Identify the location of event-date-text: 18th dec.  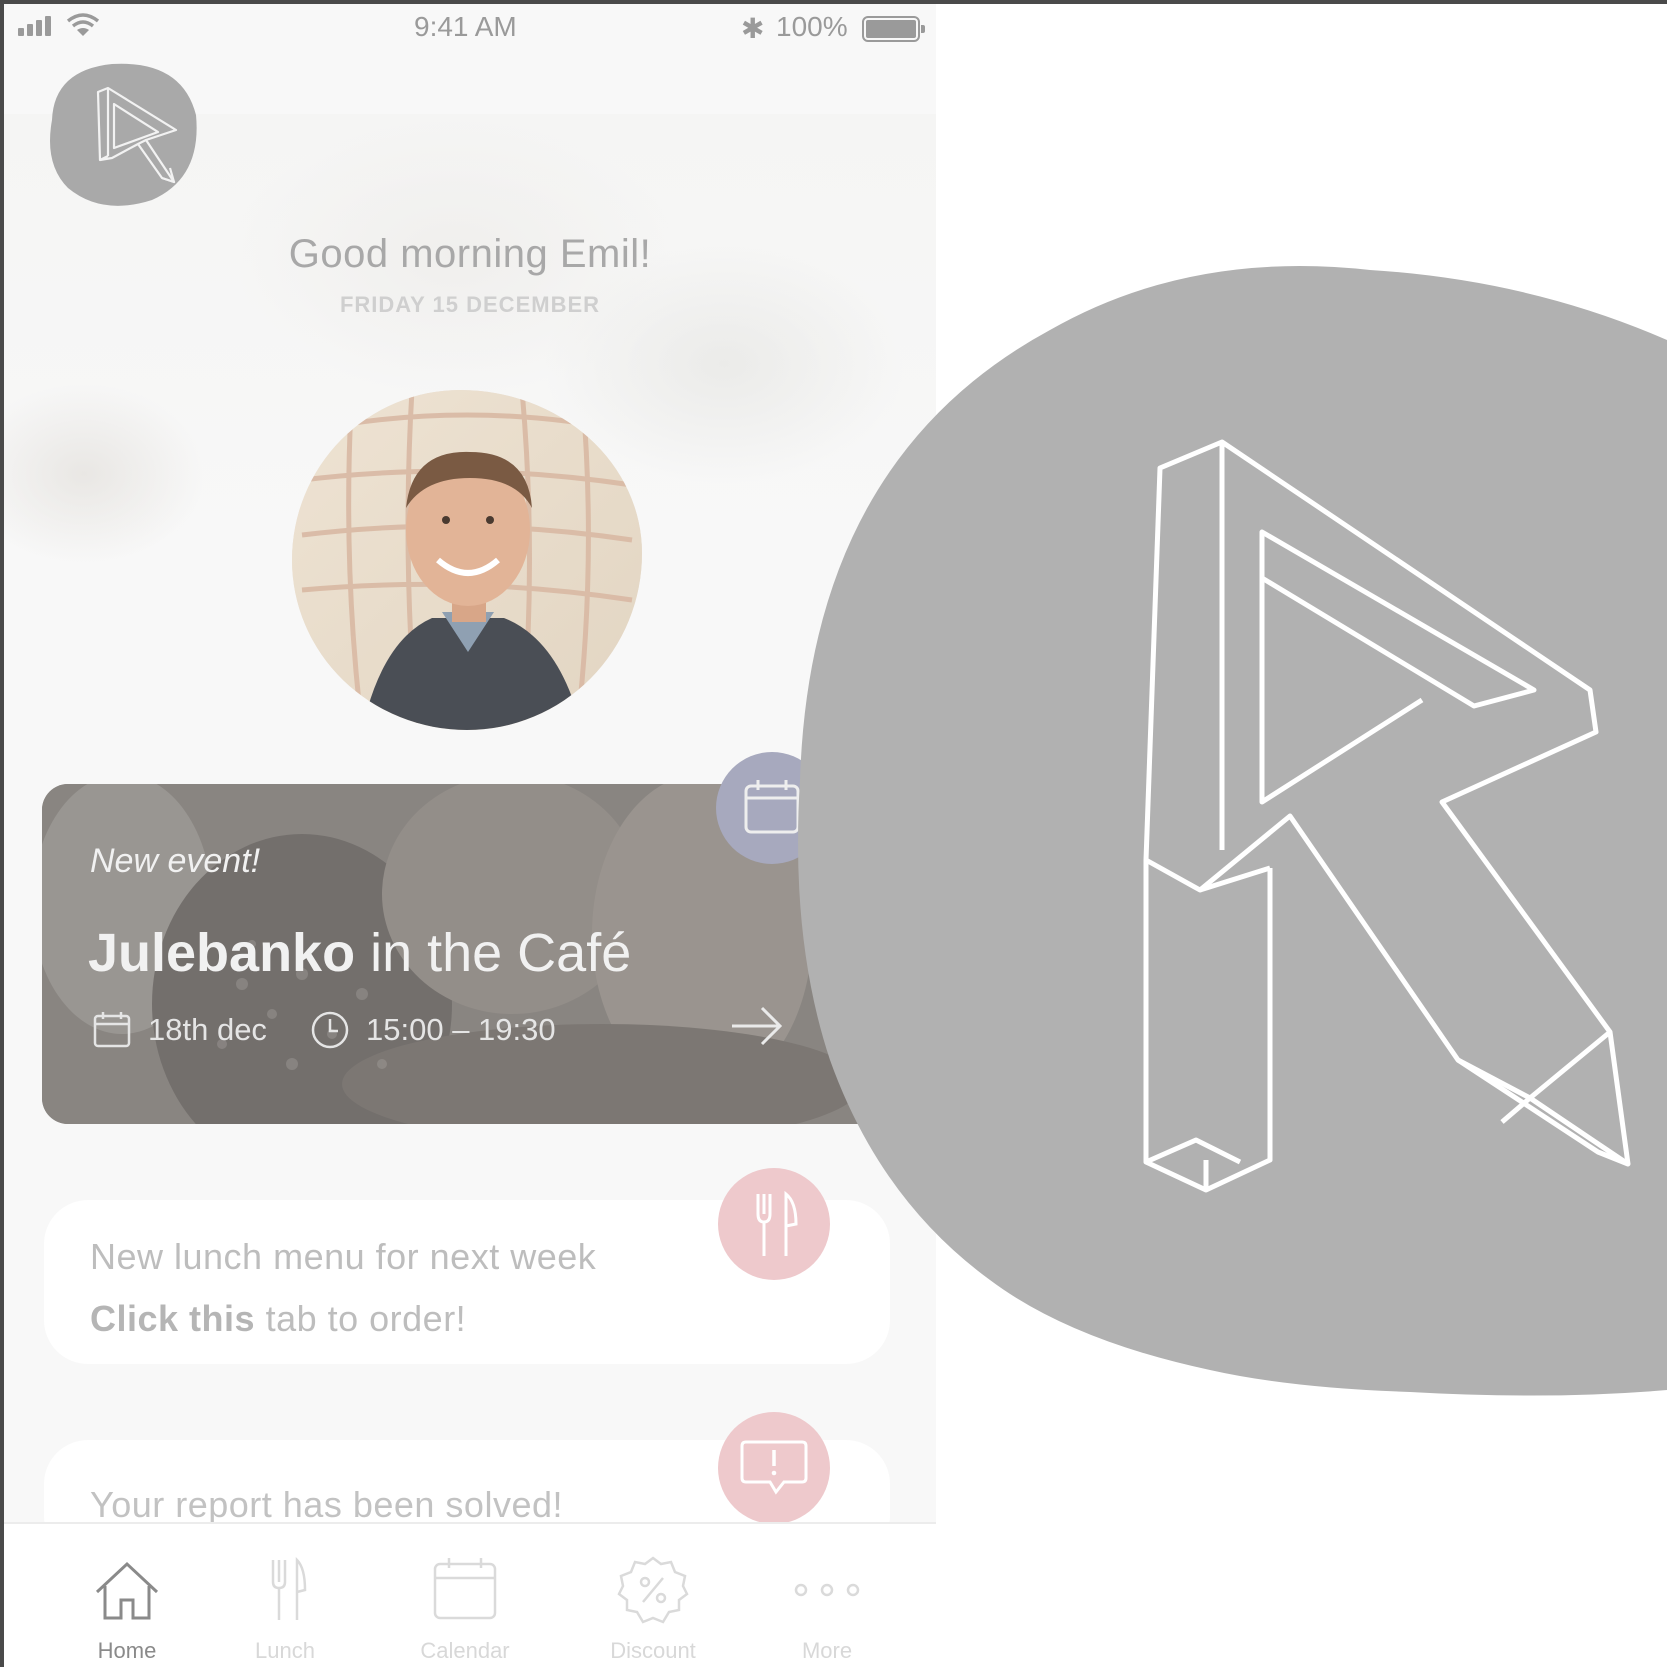
(207, 1029).